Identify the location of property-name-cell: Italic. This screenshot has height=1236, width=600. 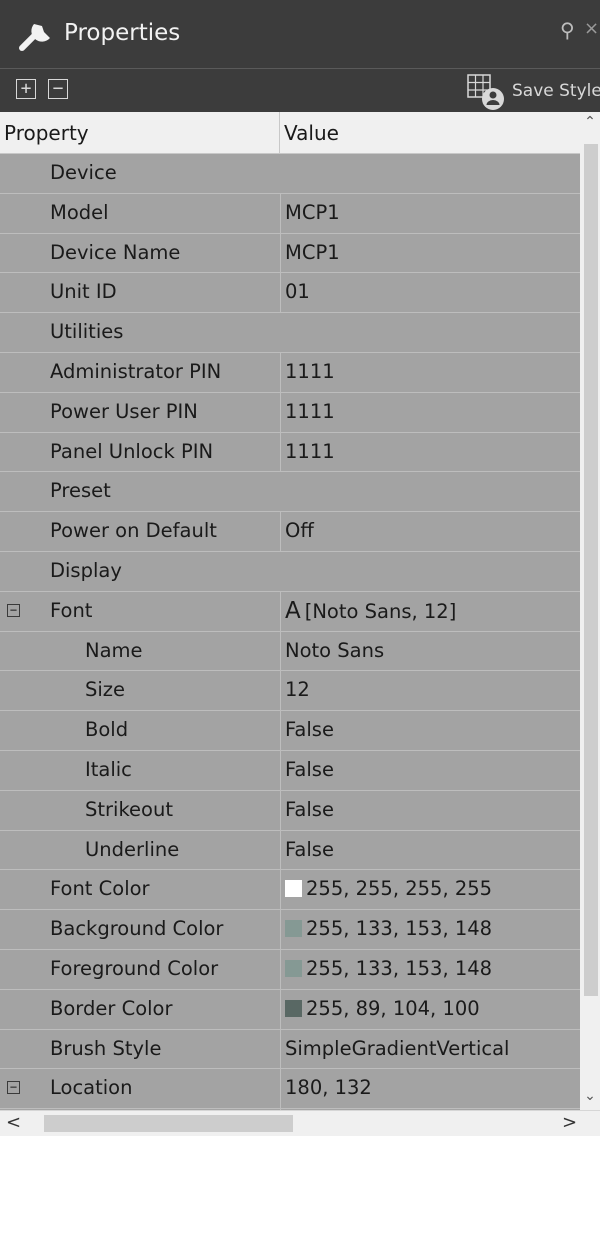
(139, 770).